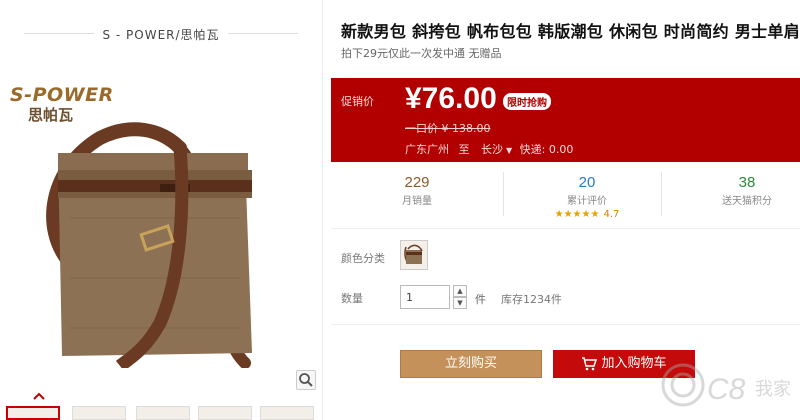 The image size is (800, 420). Describe the element at coordinates (590, 363) in the screenshot. I see `cart-icon` at that location.